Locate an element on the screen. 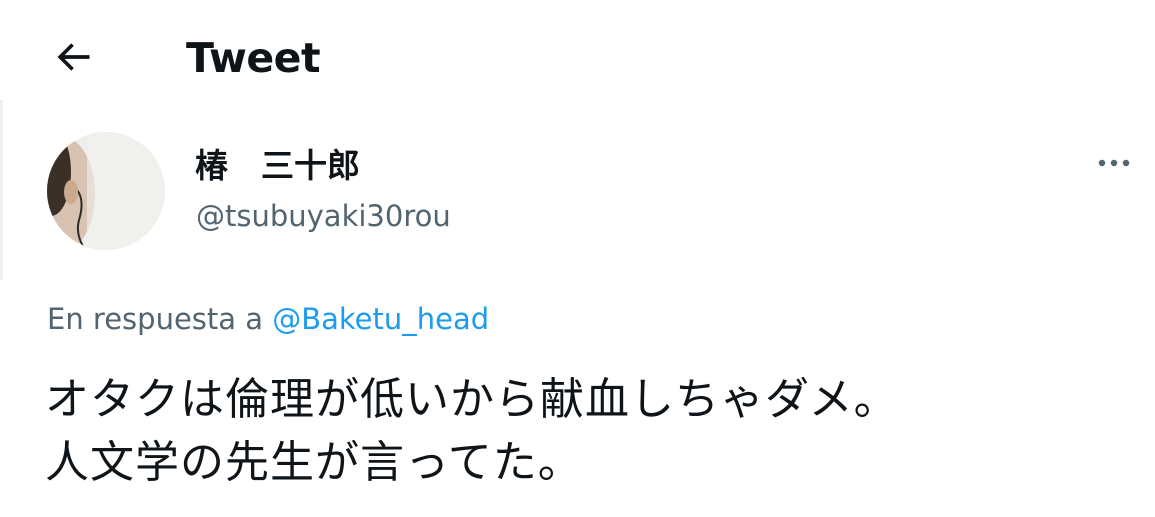 The height and width of the screenshot is (517, 1155). tweet-line: 人文学の先生が言ってた。 is located at coordinates (314, 462).